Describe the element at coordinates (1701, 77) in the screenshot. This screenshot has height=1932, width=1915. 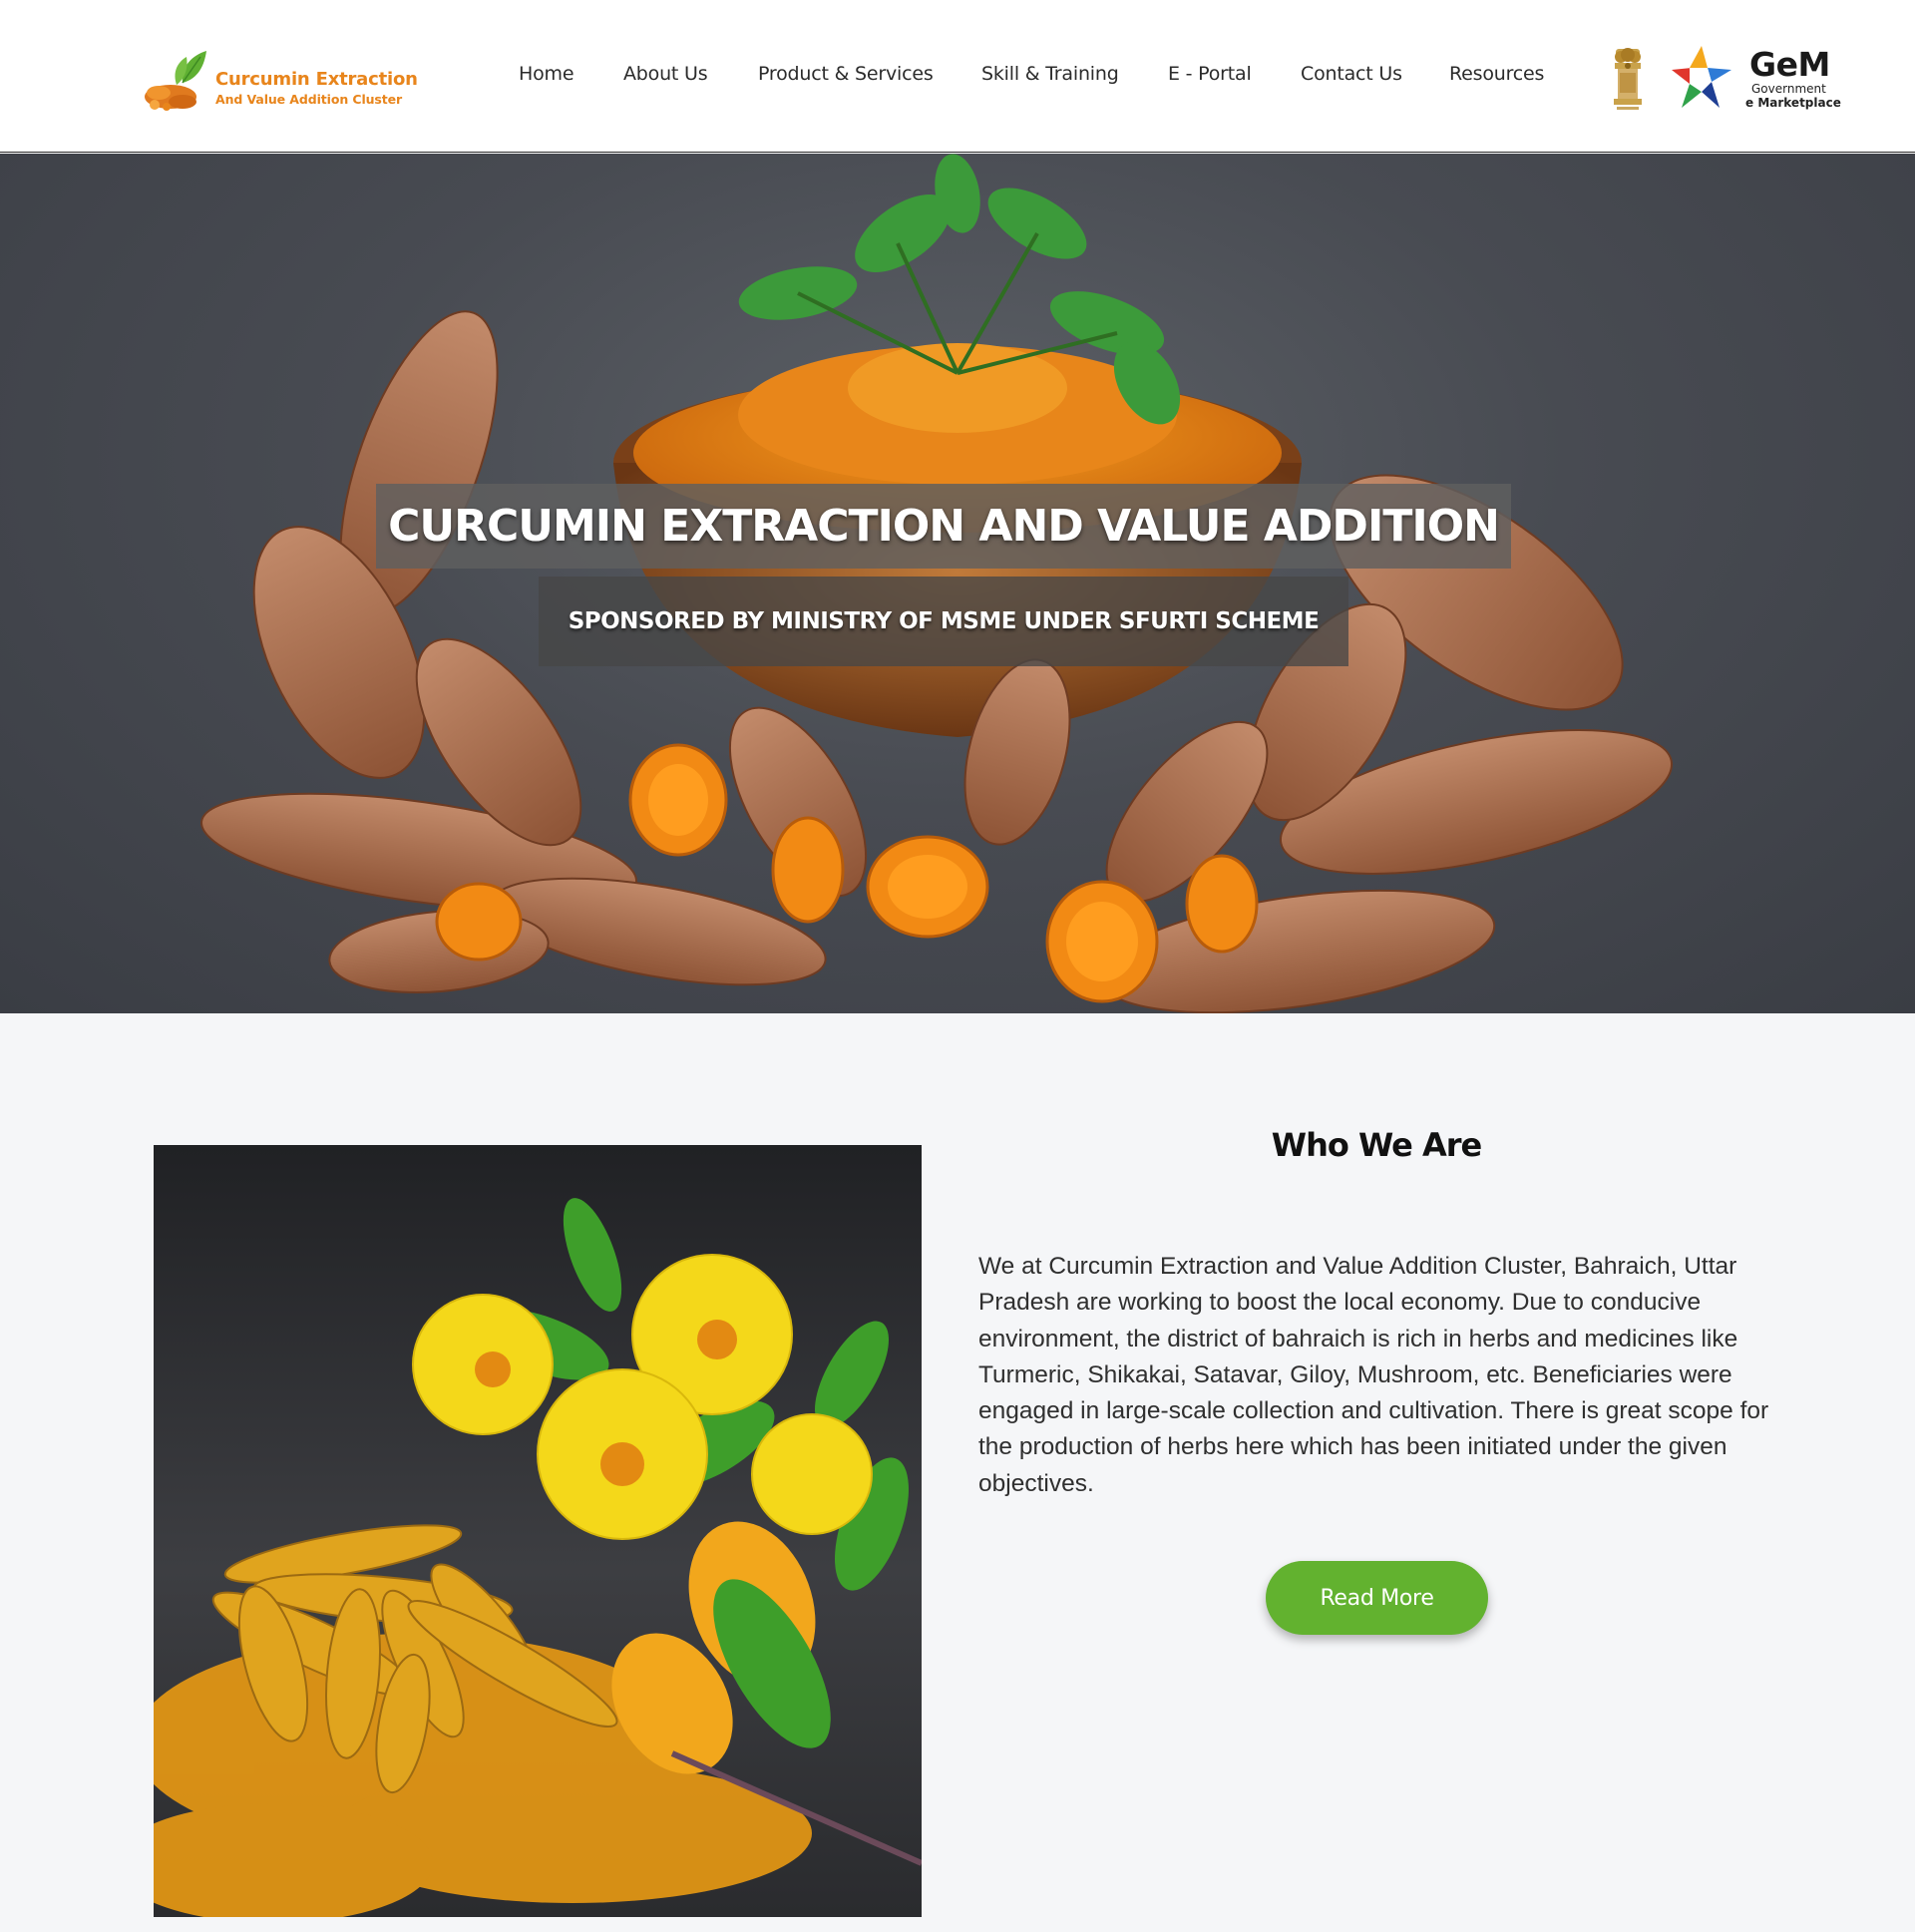
I see `gem-star-icon` at that location.